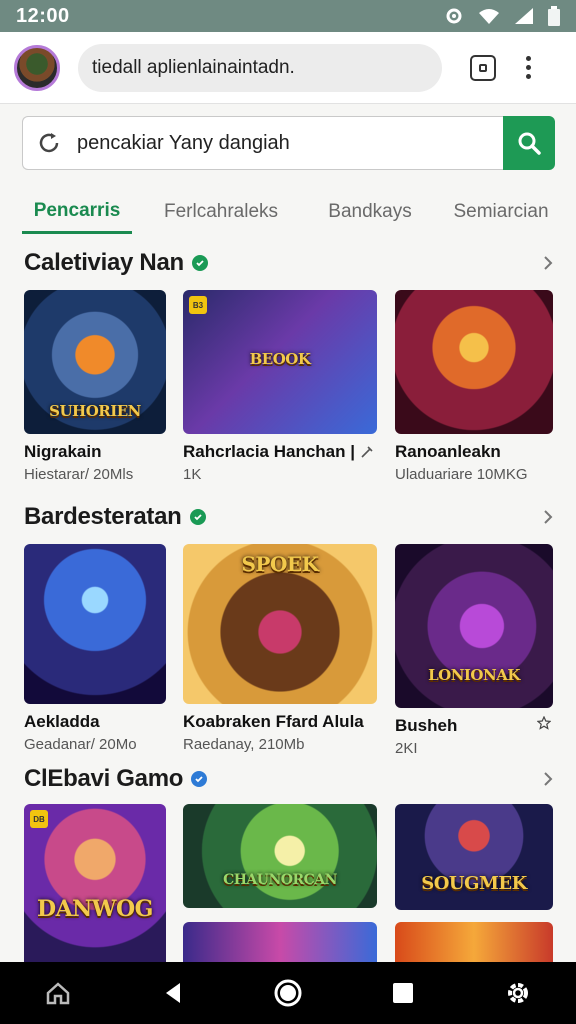 This screenshot has width=576, height=1024. I want to click on home-icon, so click(58, 993).